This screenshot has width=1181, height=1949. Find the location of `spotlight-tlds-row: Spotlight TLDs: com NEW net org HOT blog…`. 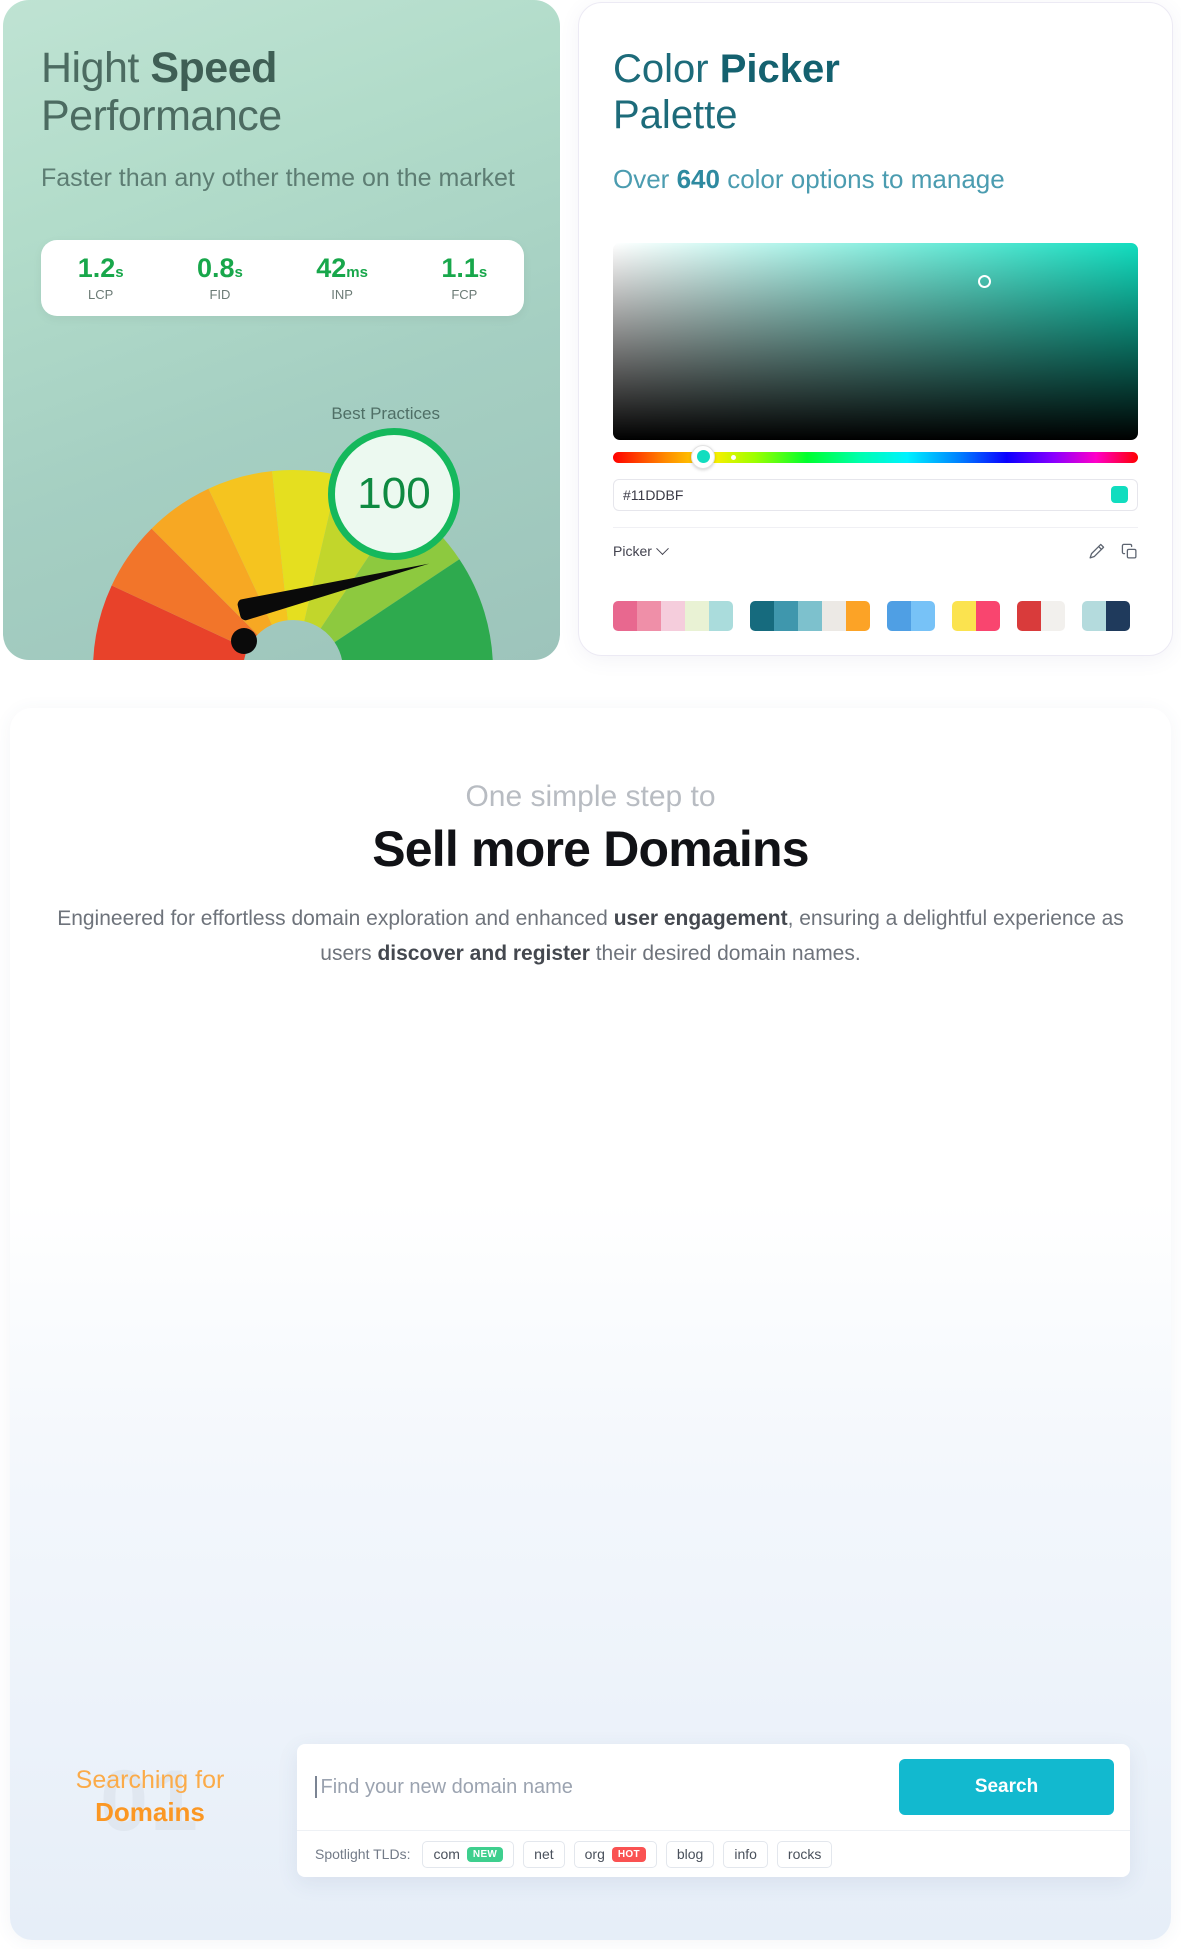

spotlight-tlds-row: Spotlight TLDs: com NEW net org HOT blog… is located at coordinates (713, 1853).